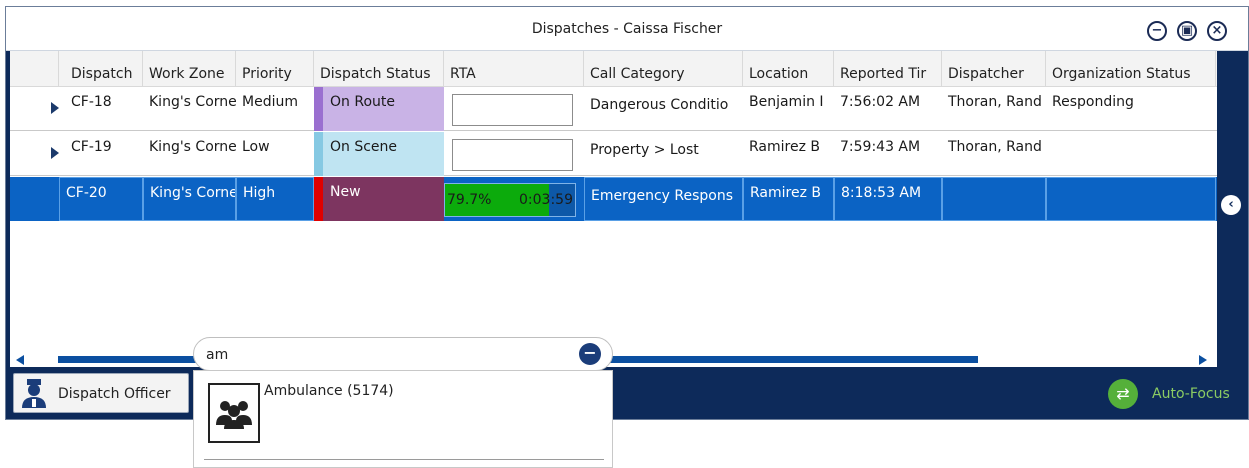 Image resolution: width=1249 pixels, height=468 pixels. I want to click on cell-organization-status: Responding, so click(1093, 102).